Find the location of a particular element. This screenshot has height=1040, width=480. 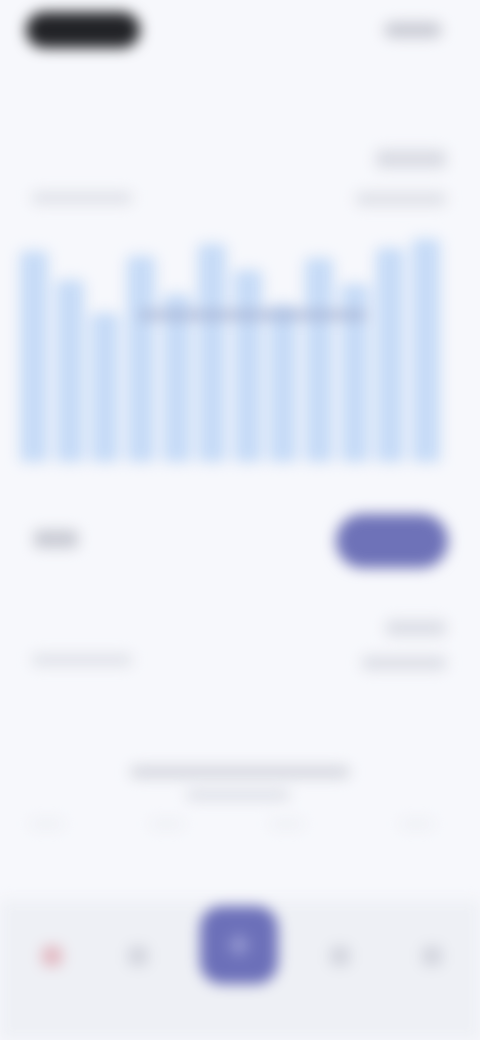

chart-overlay-line is located at coordinates (253, 315).